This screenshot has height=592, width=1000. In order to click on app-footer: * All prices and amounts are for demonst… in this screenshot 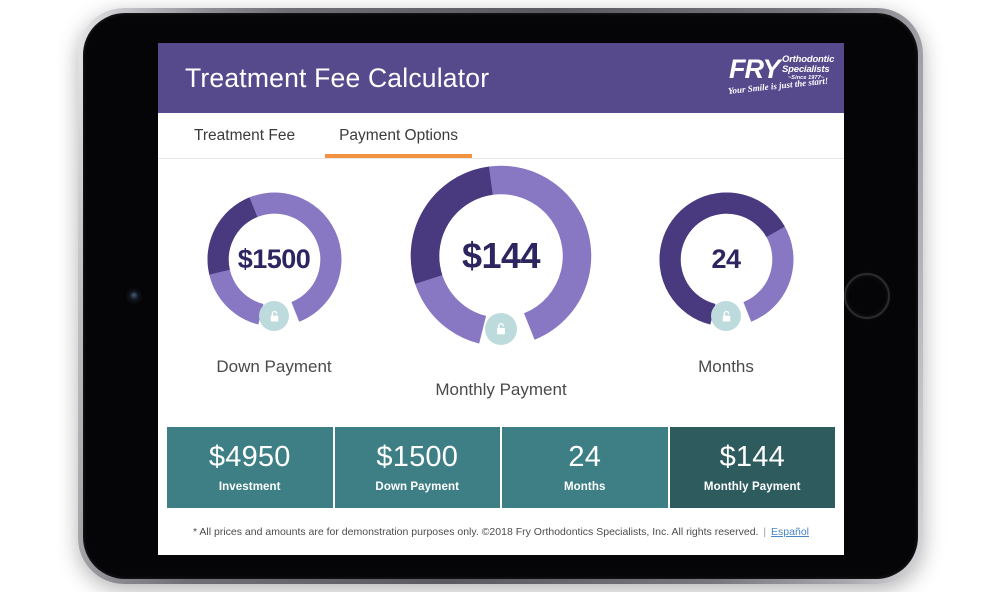, I will do `click(501, 532)`.